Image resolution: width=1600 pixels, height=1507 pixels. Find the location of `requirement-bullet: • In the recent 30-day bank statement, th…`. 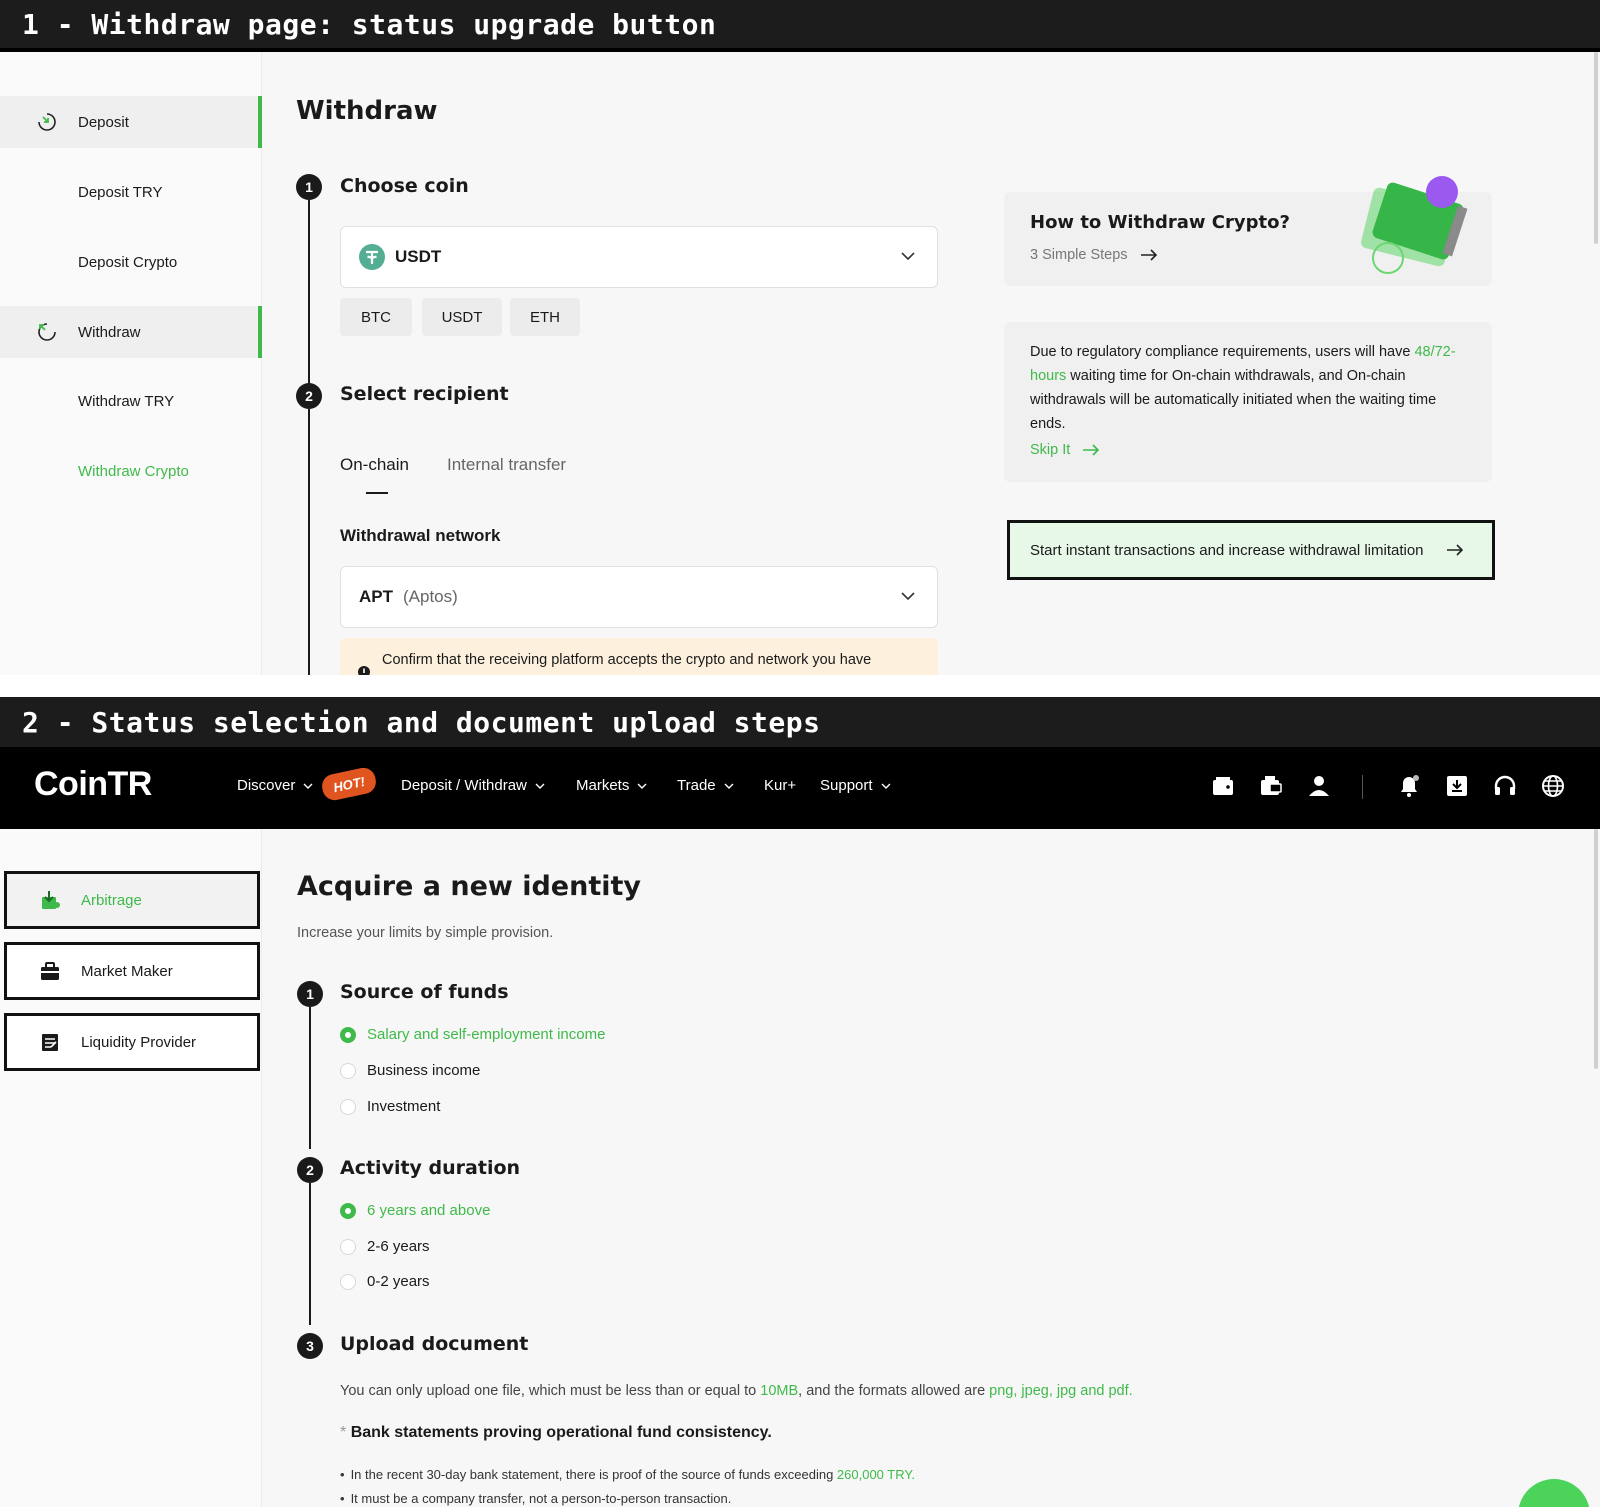

requirement-bullet: • In the recent 30-day bank statement, th… is located at coordinates (627, 1474).